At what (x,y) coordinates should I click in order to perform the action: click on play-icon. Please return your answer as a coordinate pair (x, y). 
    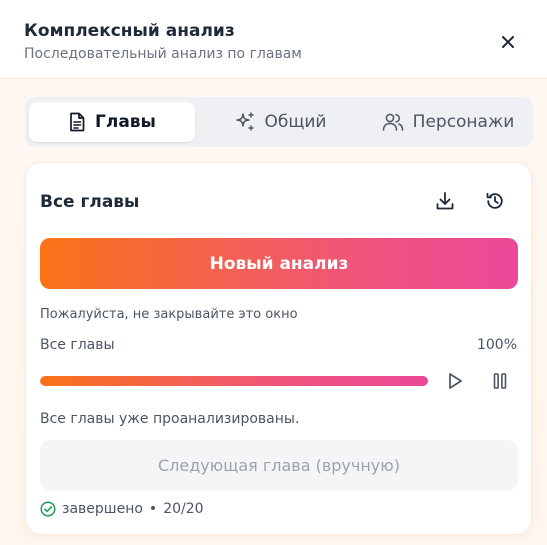
    Looking at the image, I should click on (455, 381).